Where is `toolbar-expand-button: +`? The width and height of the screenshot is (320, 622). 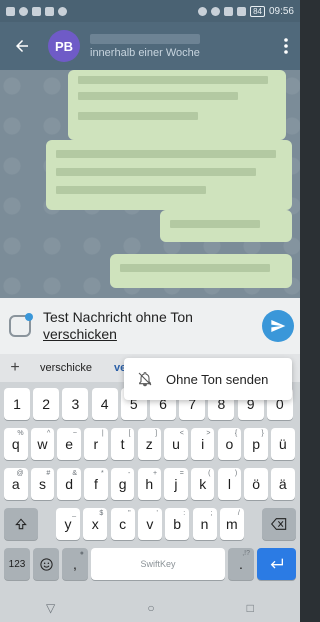 toolbar-expand-button: + is located at coordinates (15, 368).